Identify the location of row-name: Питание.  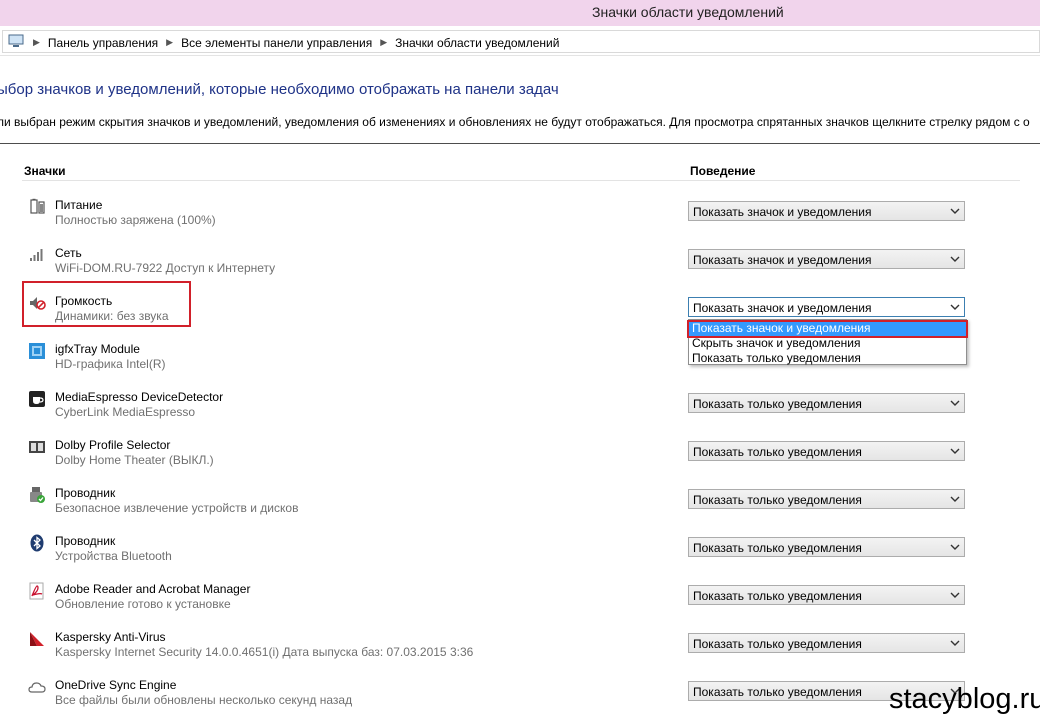
(79, 205).